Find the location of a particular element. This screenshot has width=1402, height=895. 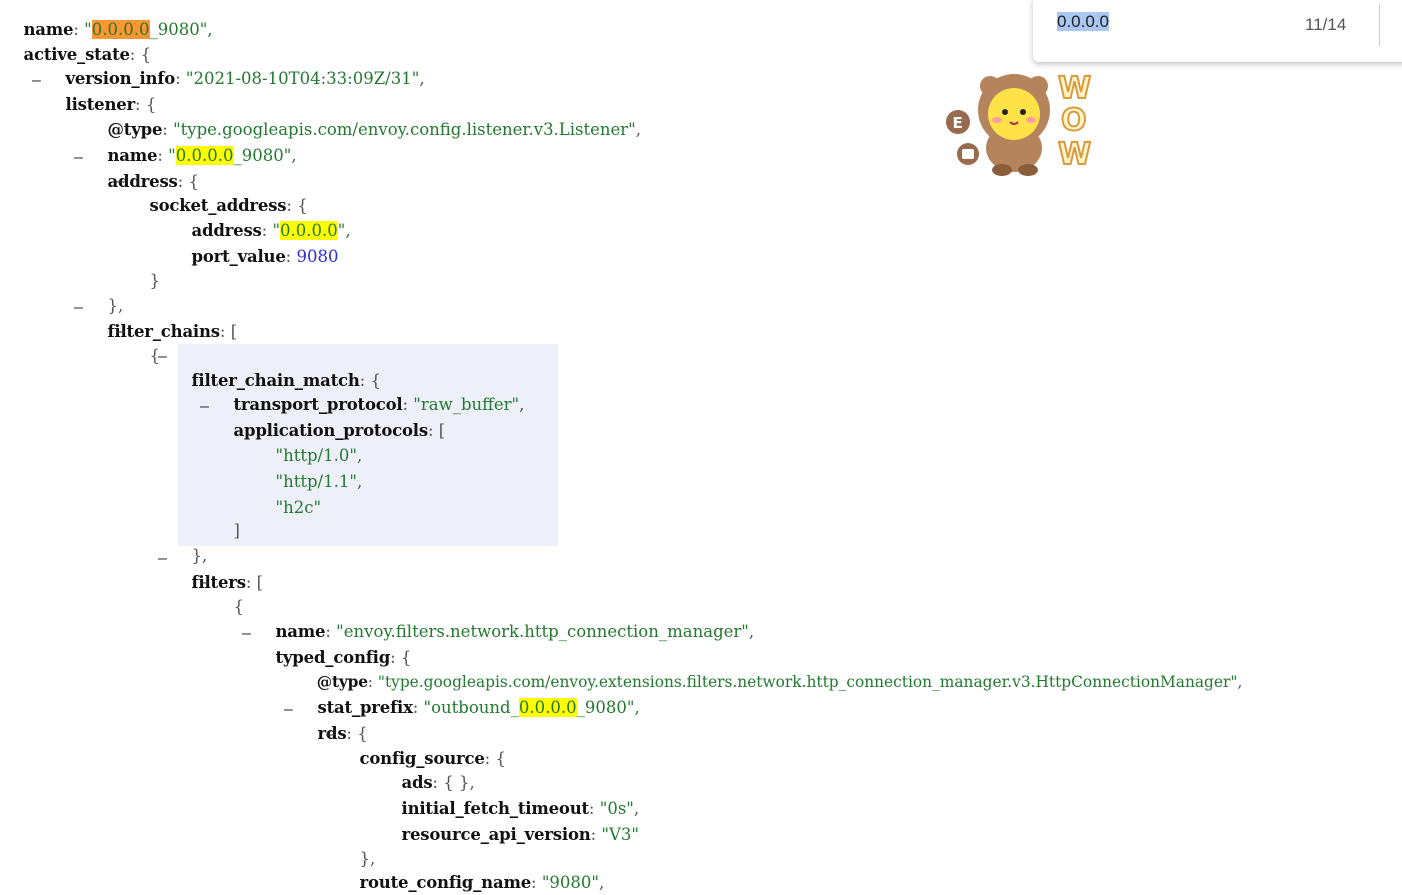

json-line: filter_chain_match: { is located at coordinates (286, 380).